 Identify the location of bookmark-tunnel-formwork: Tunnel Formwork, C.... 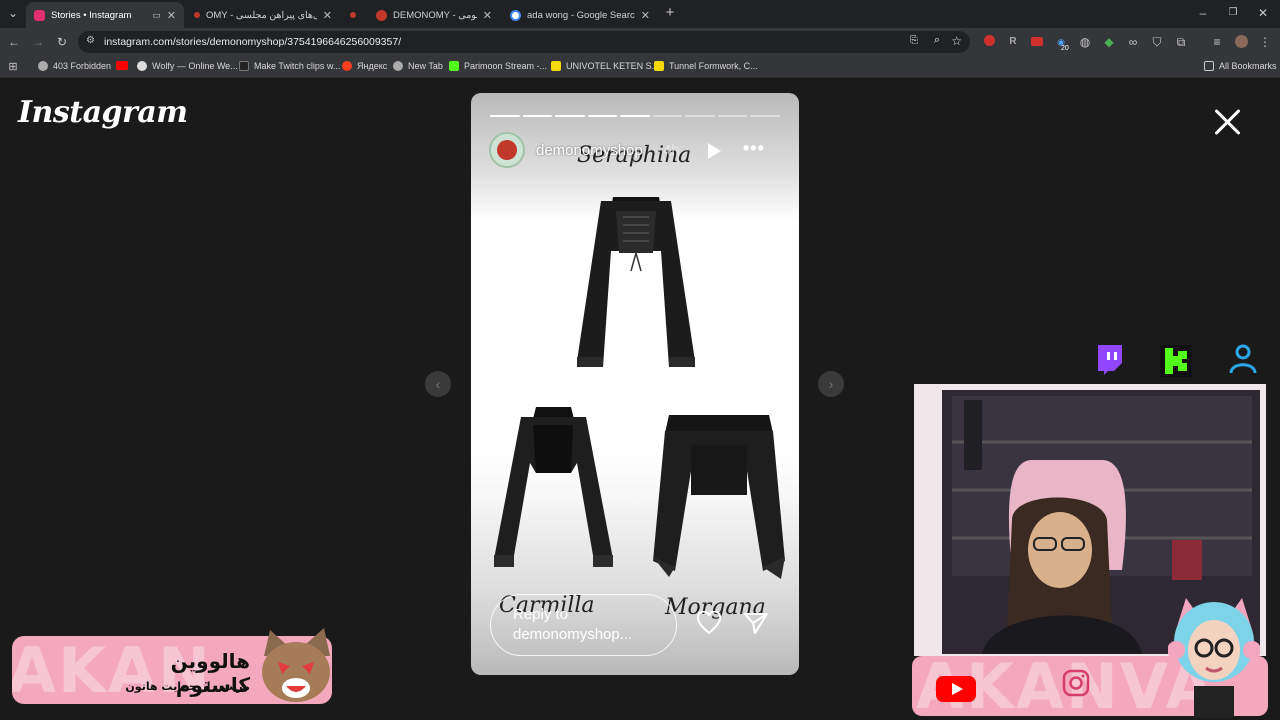
(706, 66).